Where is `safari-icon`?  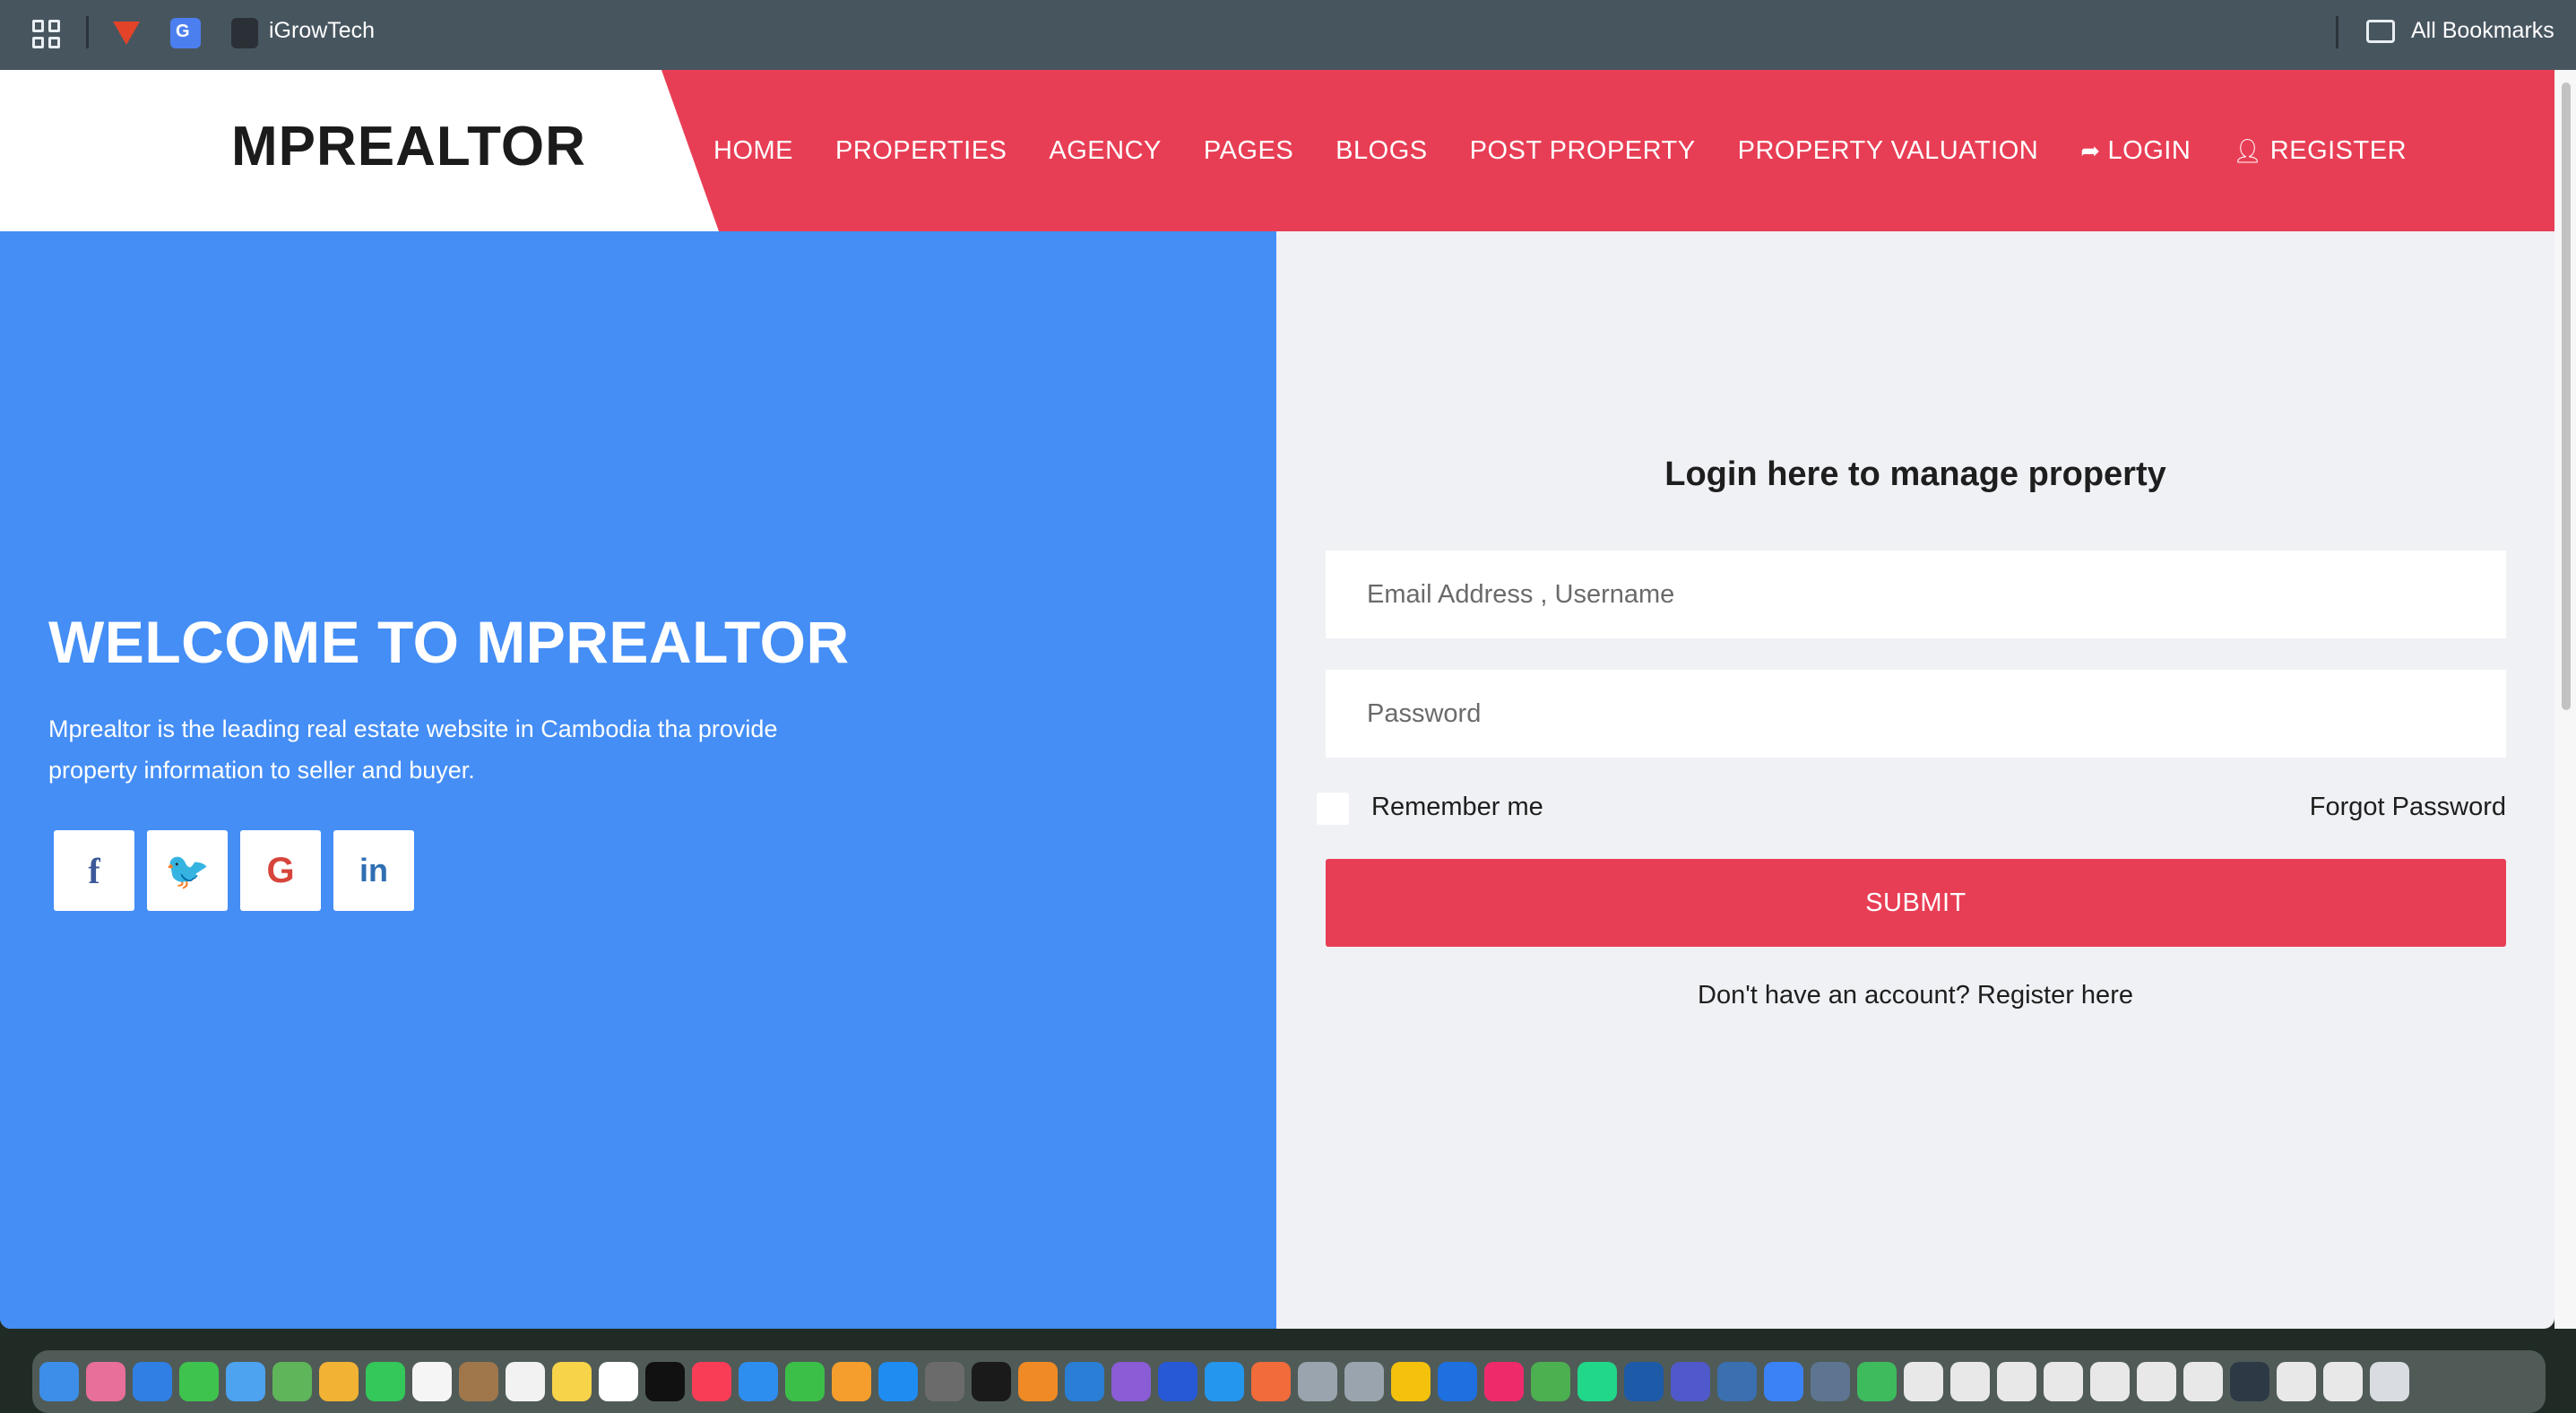
safari-icon is located at coordinates (152, 1381).